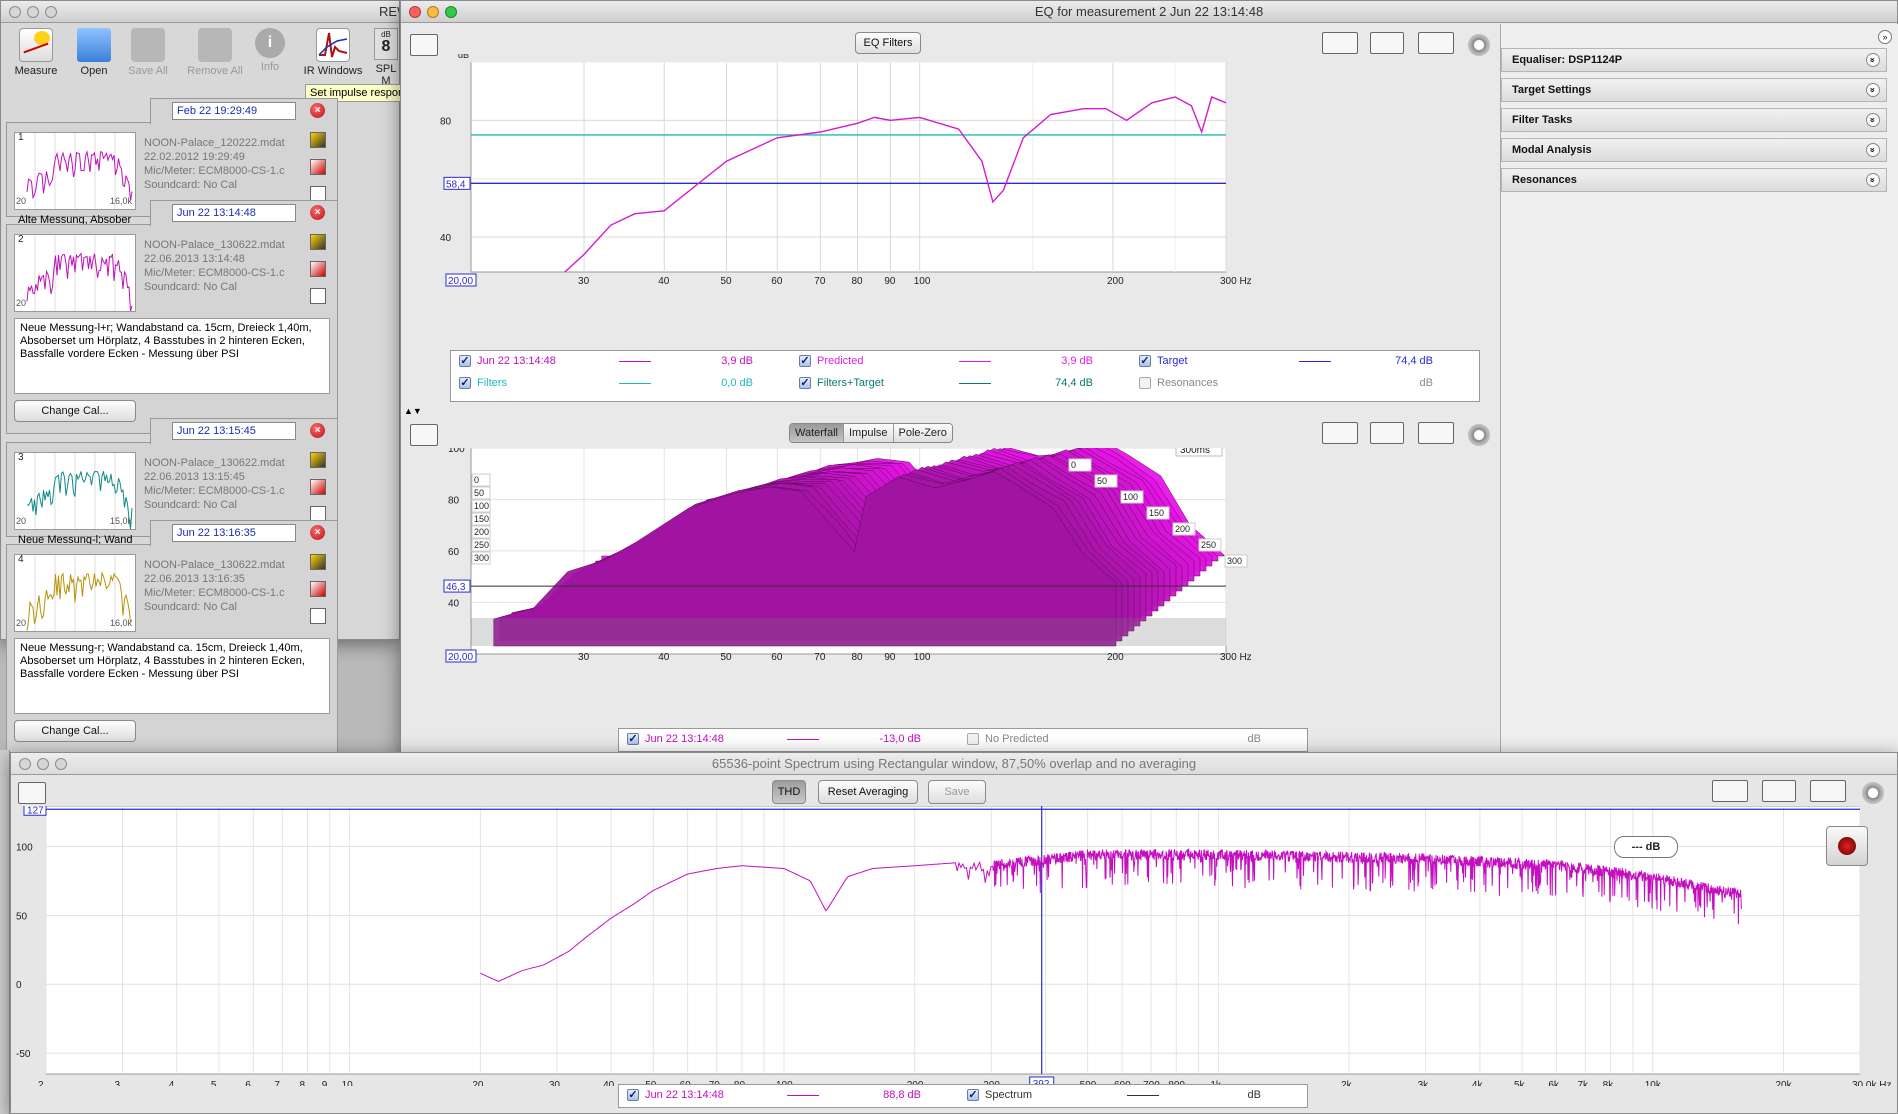  What do you see at coordinates (25, 764) in the screenshot?
I see `rta-close-button` at bounding box center [25, 764].